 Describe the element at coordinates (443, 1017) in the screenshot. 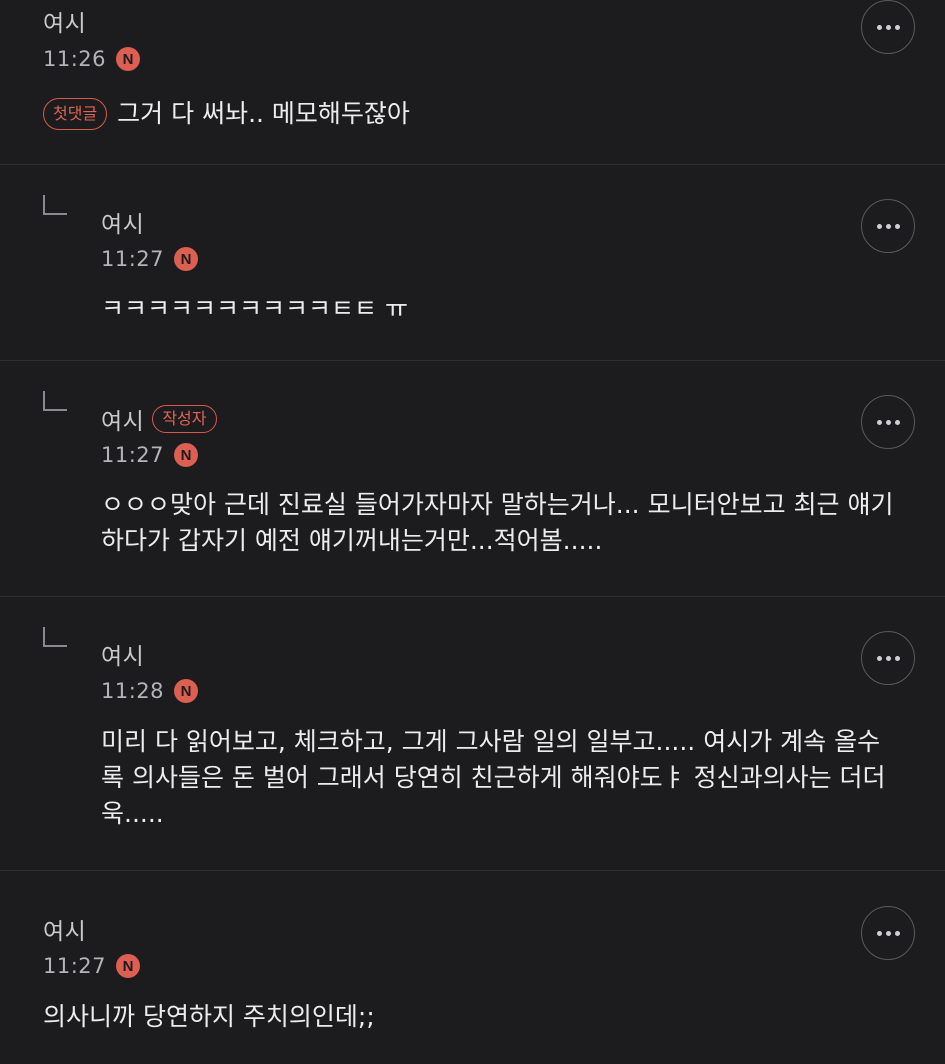

I see `comment-body: 의사니까 당연하지 주치의인데;;` at that location.